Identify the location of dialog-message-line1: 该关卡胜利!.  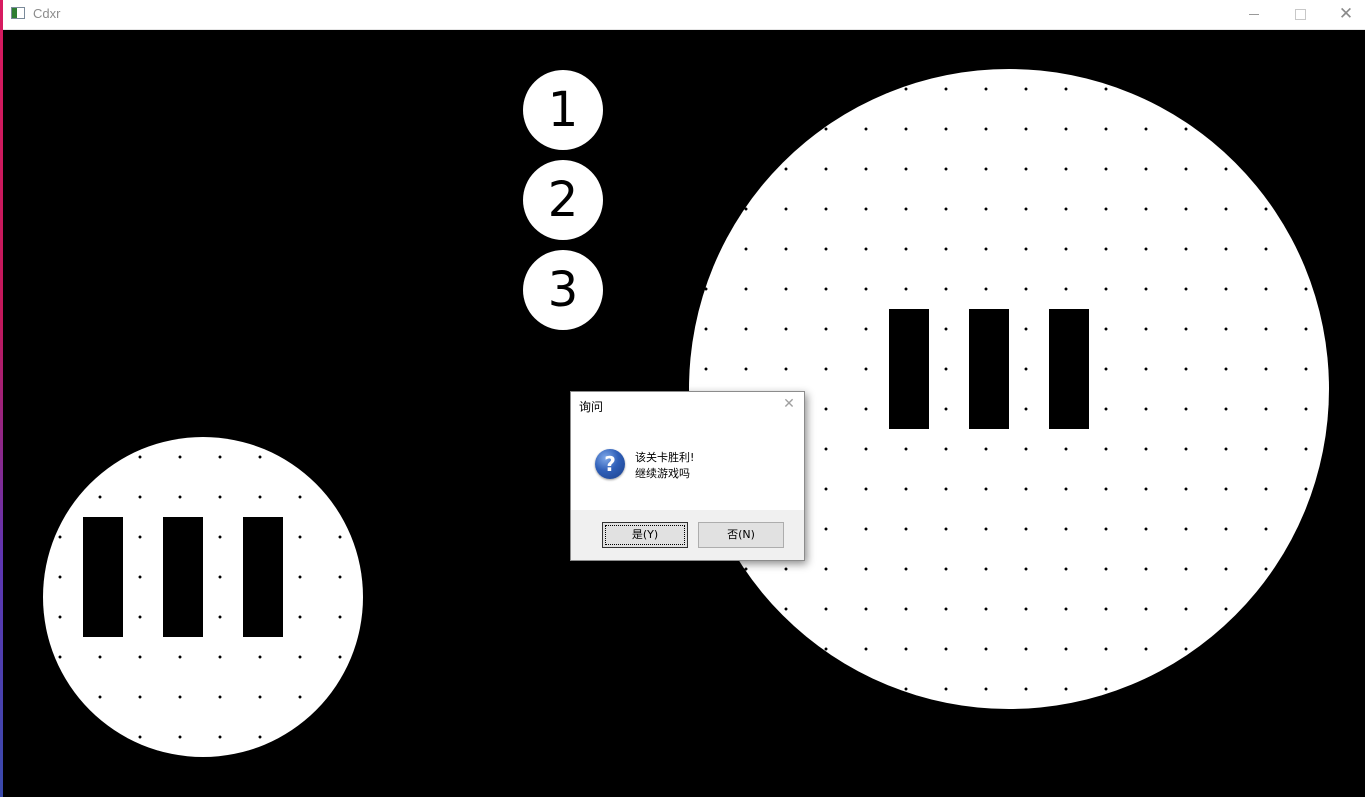
(665, 457).